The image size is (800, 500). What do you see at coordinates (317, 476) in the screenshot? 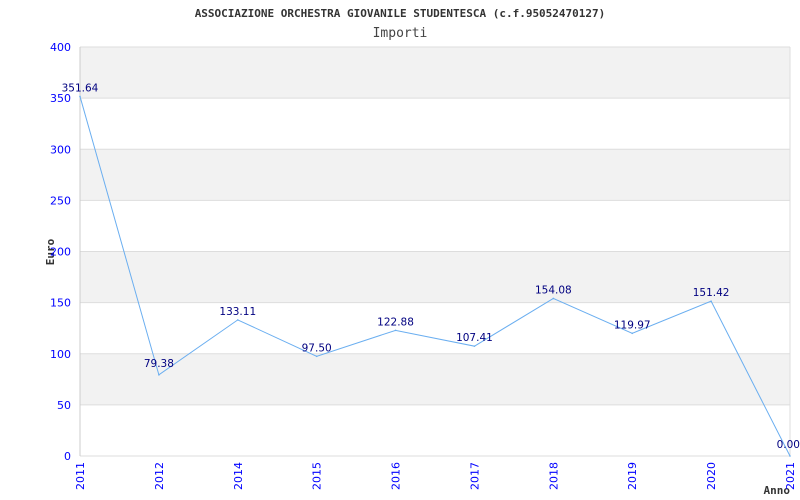
I see `x-tick-label: 2015` at bounding box center [317, 476].